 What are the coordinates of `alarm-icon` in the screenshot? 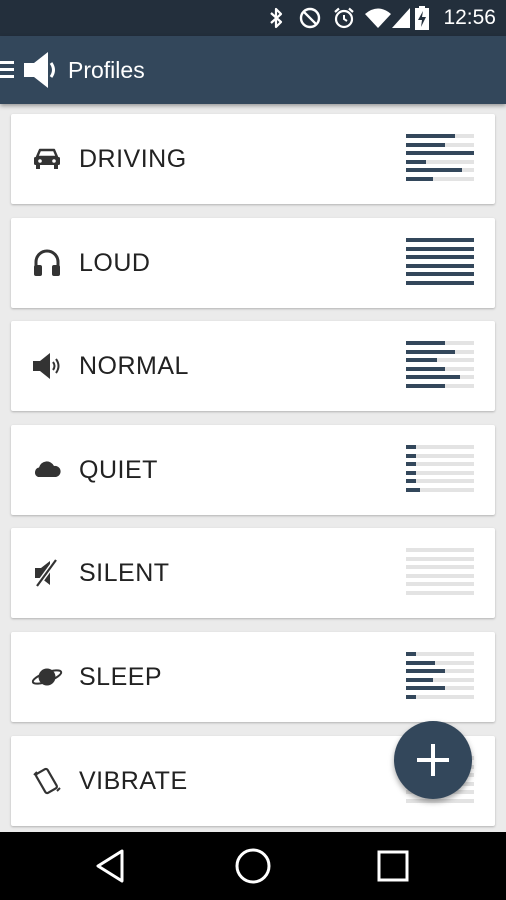 It's located at (344, 18).